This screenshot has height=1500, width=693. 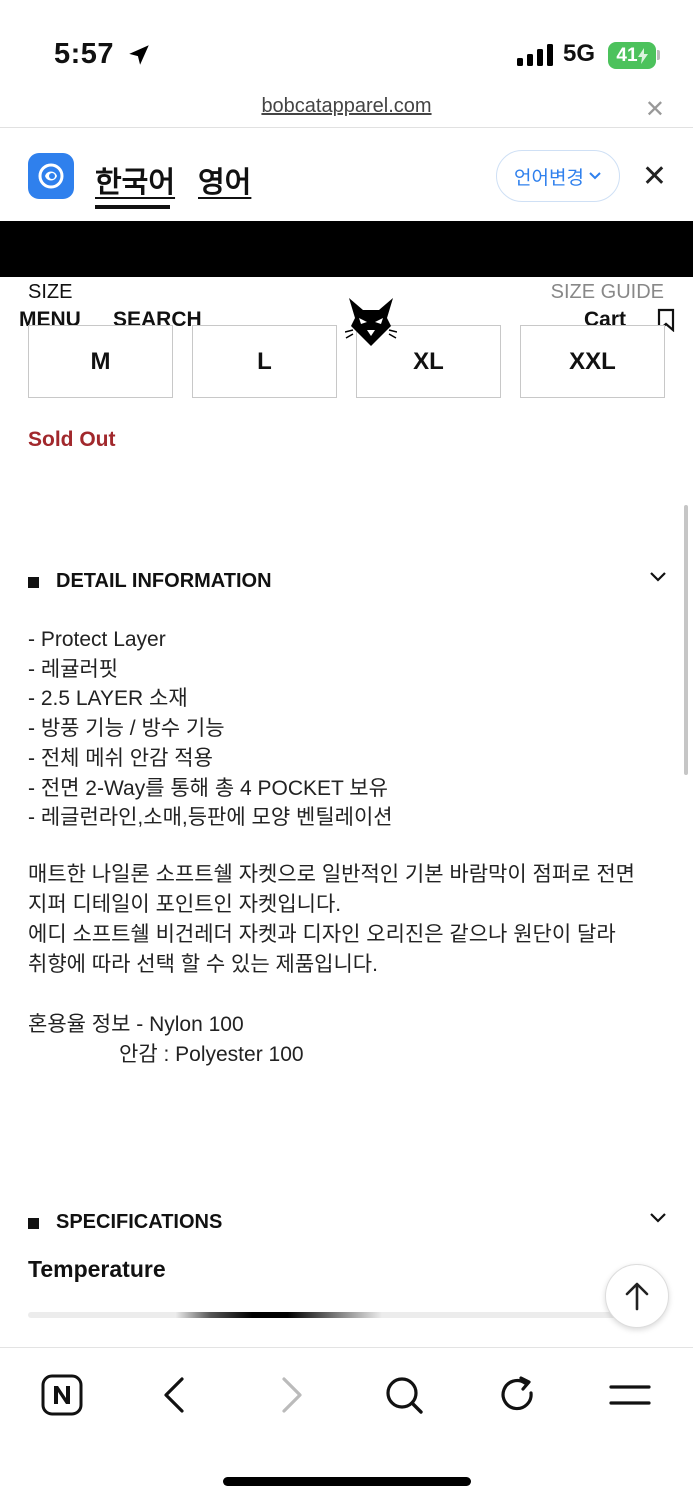 I want to click on description-line: 취향에 따라 선택 할 수 있는 제품입니다., so click(x=203, y=964).